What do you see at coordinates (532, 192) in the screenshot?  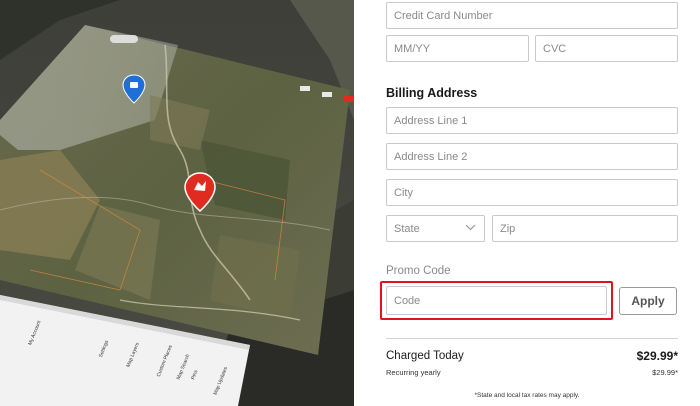 I see `city-input: City` at bounding box center [532, 192].